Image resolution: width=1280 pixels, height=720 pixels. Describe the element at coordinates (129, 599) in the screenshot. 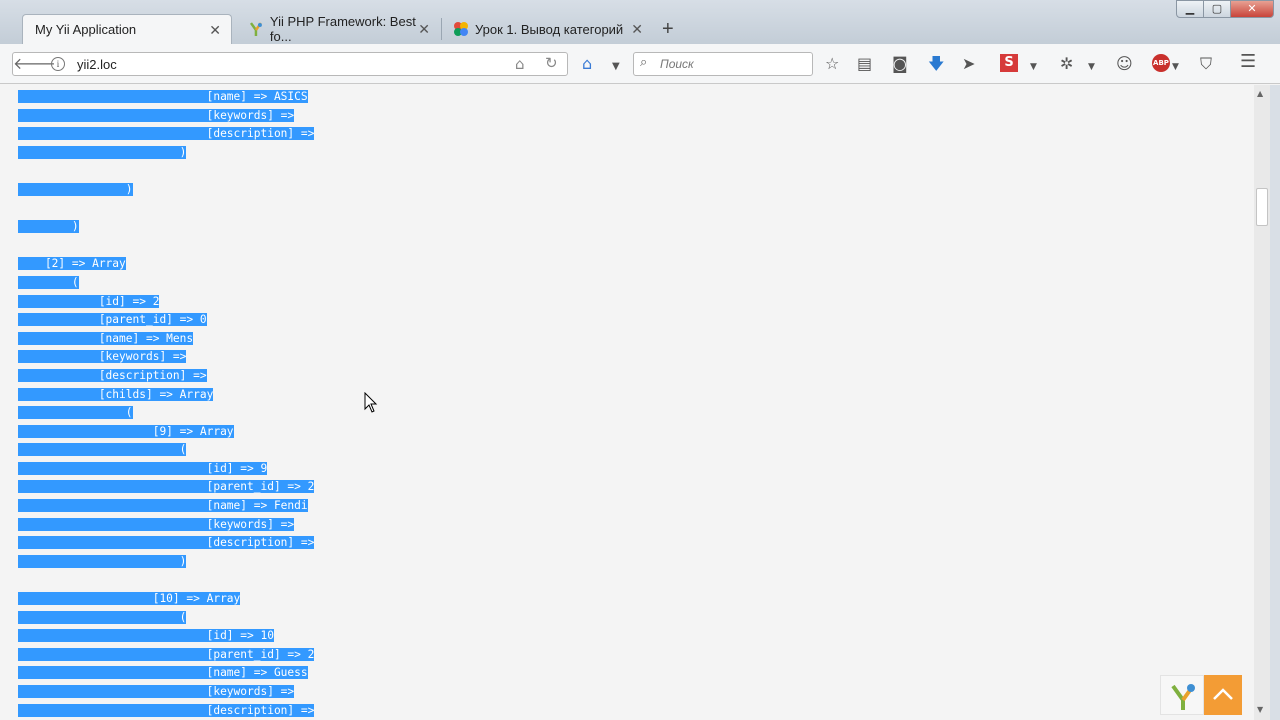

I see `selected-text: [10] => Array` at that location.